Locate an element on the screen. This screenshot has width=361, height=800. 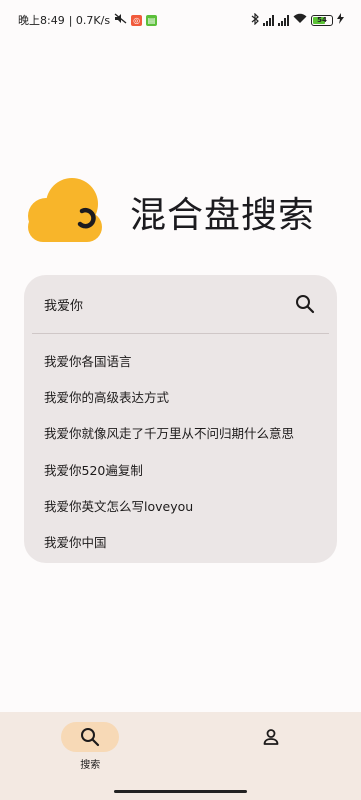
nav-active-indicator is located at coordinates (90, 737).